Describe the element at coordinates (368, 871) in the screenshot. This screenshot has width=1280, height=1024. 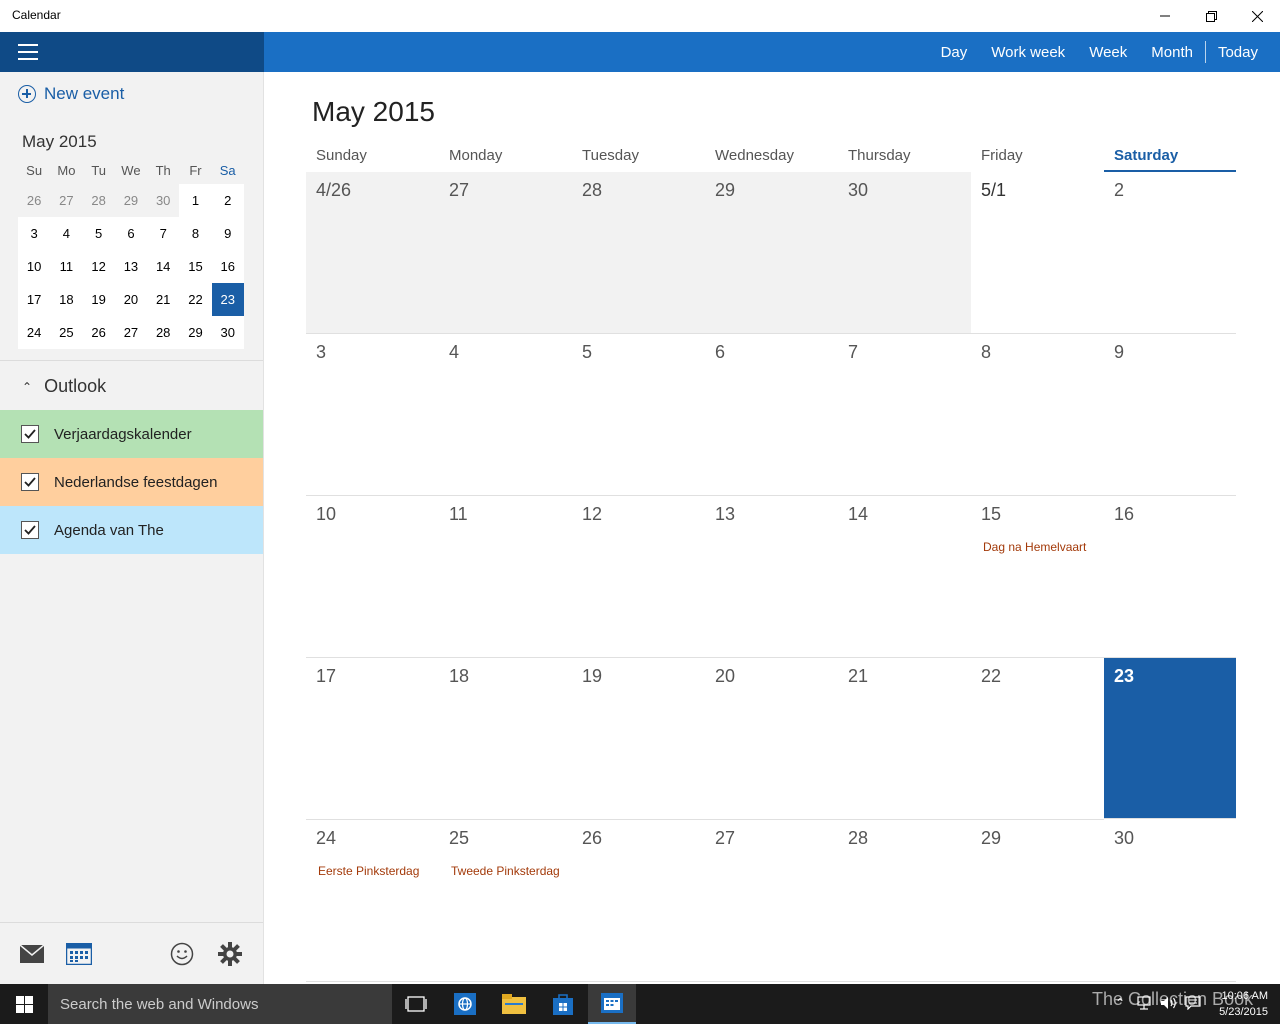
I see `holiday-event: Eerste Pinksterdag` at that location.